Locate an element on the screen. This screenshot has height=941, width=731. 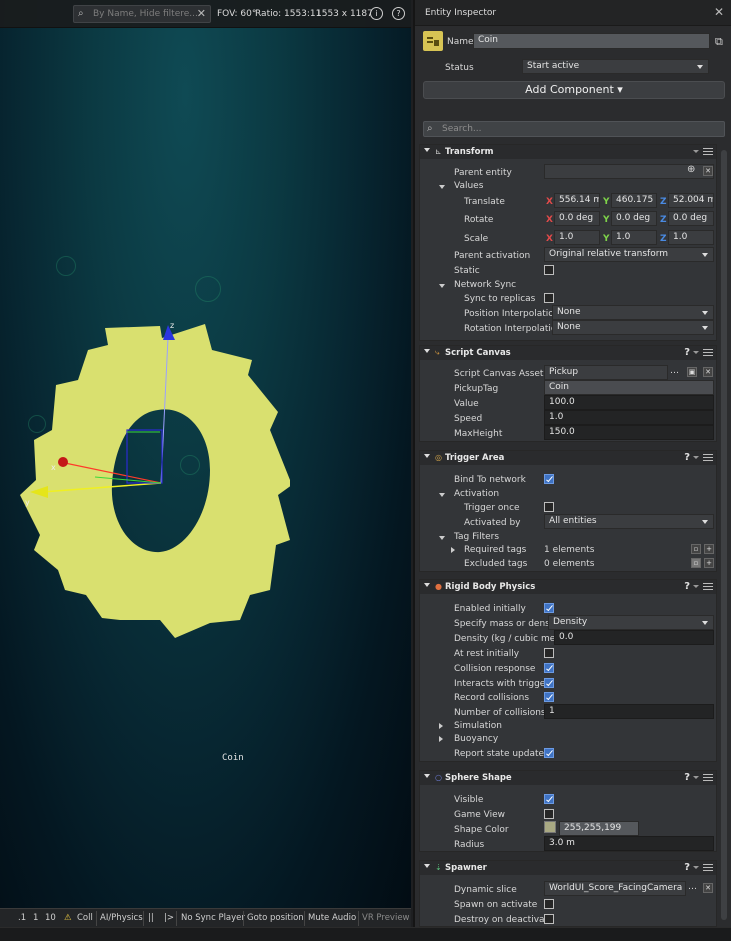
parent-activation-dropdown: Original relative transform is located at coordinates (629, 254).